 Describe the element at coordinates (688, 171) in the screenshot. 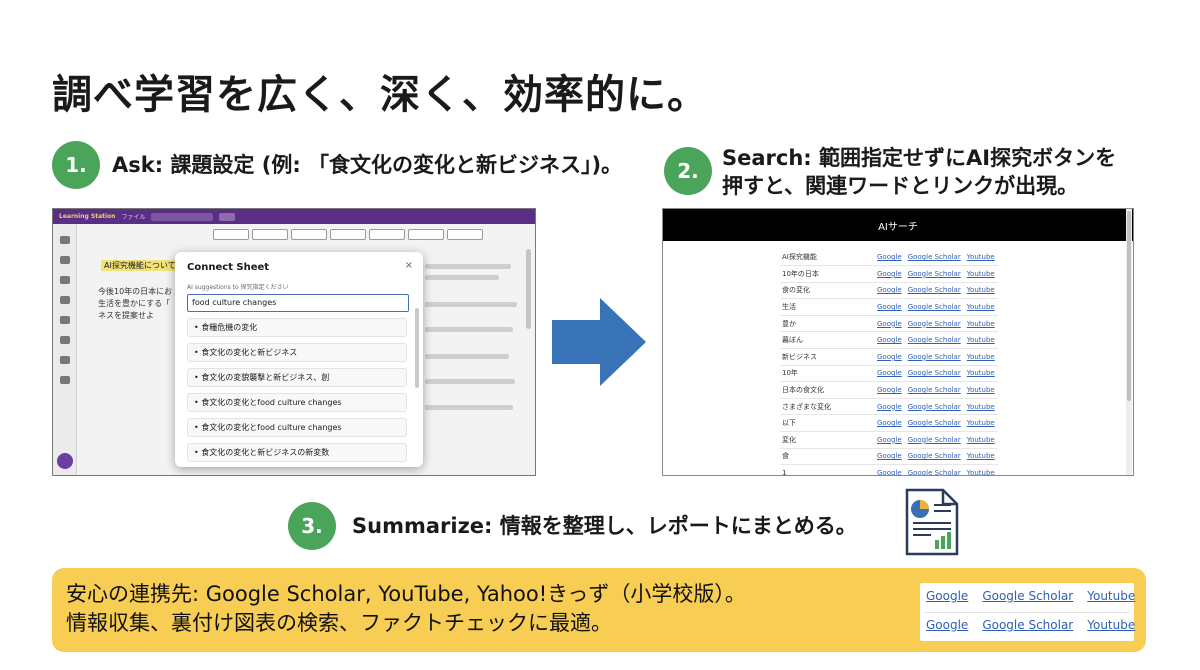

I see `step-2-badge: 2.` at that location.